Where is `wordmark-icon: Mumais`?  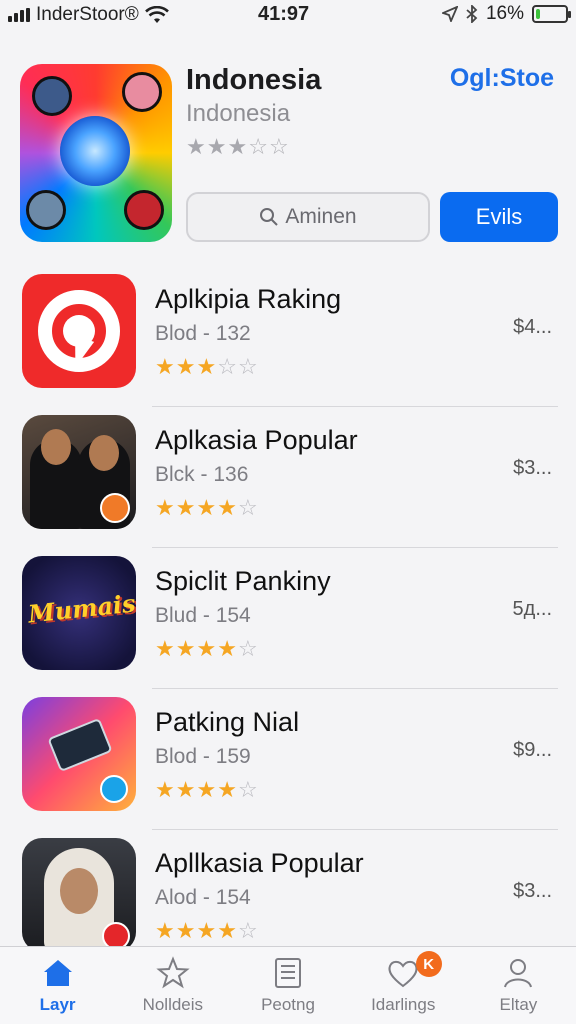 wordmark-icon: Mumais is located at coordinates (79, 613).